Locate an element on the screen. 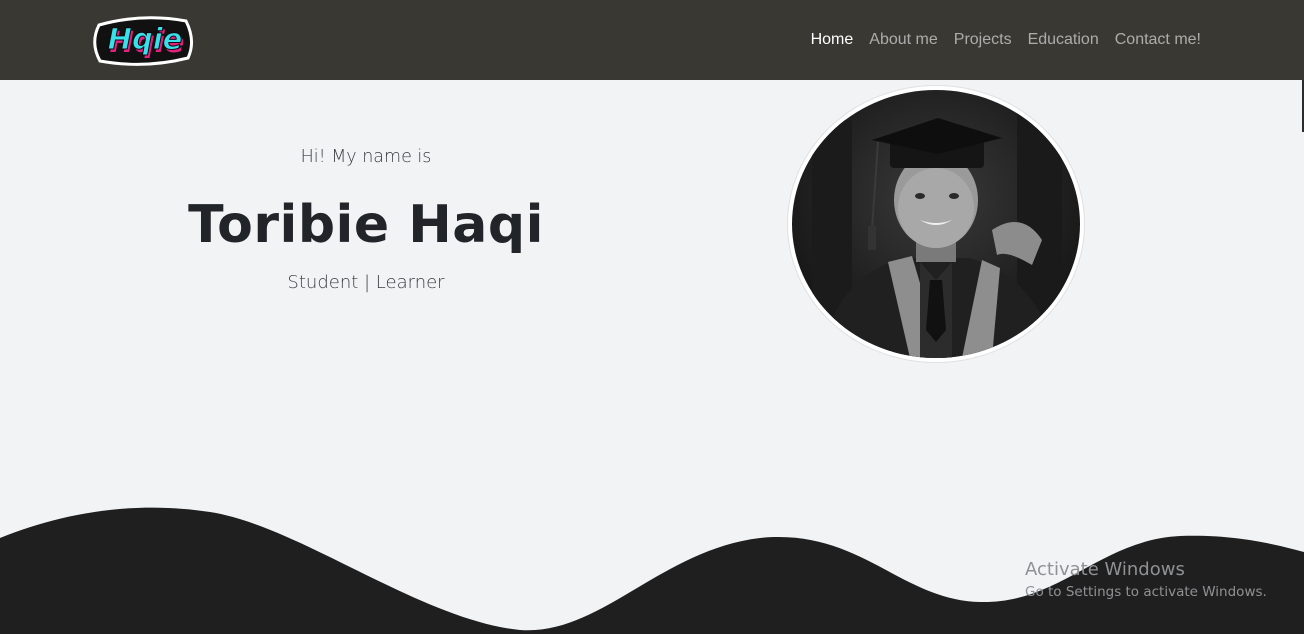 This screenshot has width=1304, height=634. brand-logo: Hqie Hqie is located at coordinates (143, 40).